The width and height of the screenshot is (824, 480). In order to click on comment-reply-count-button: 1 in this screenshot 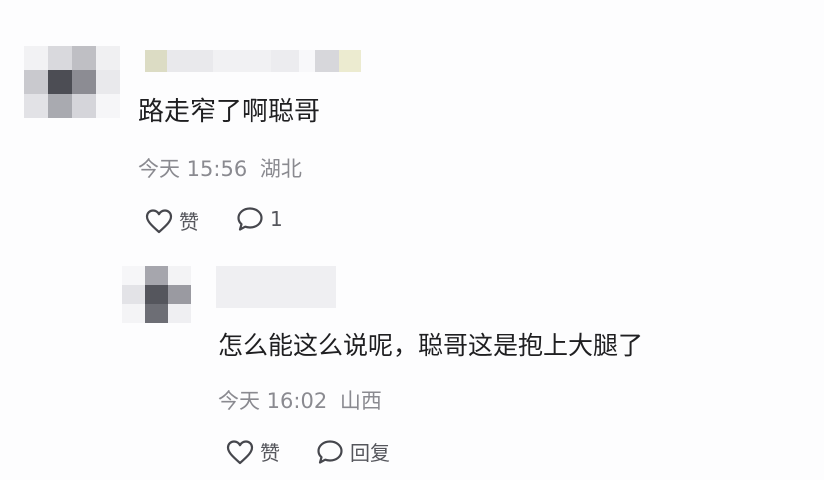, I will do `click(259, 219)`.